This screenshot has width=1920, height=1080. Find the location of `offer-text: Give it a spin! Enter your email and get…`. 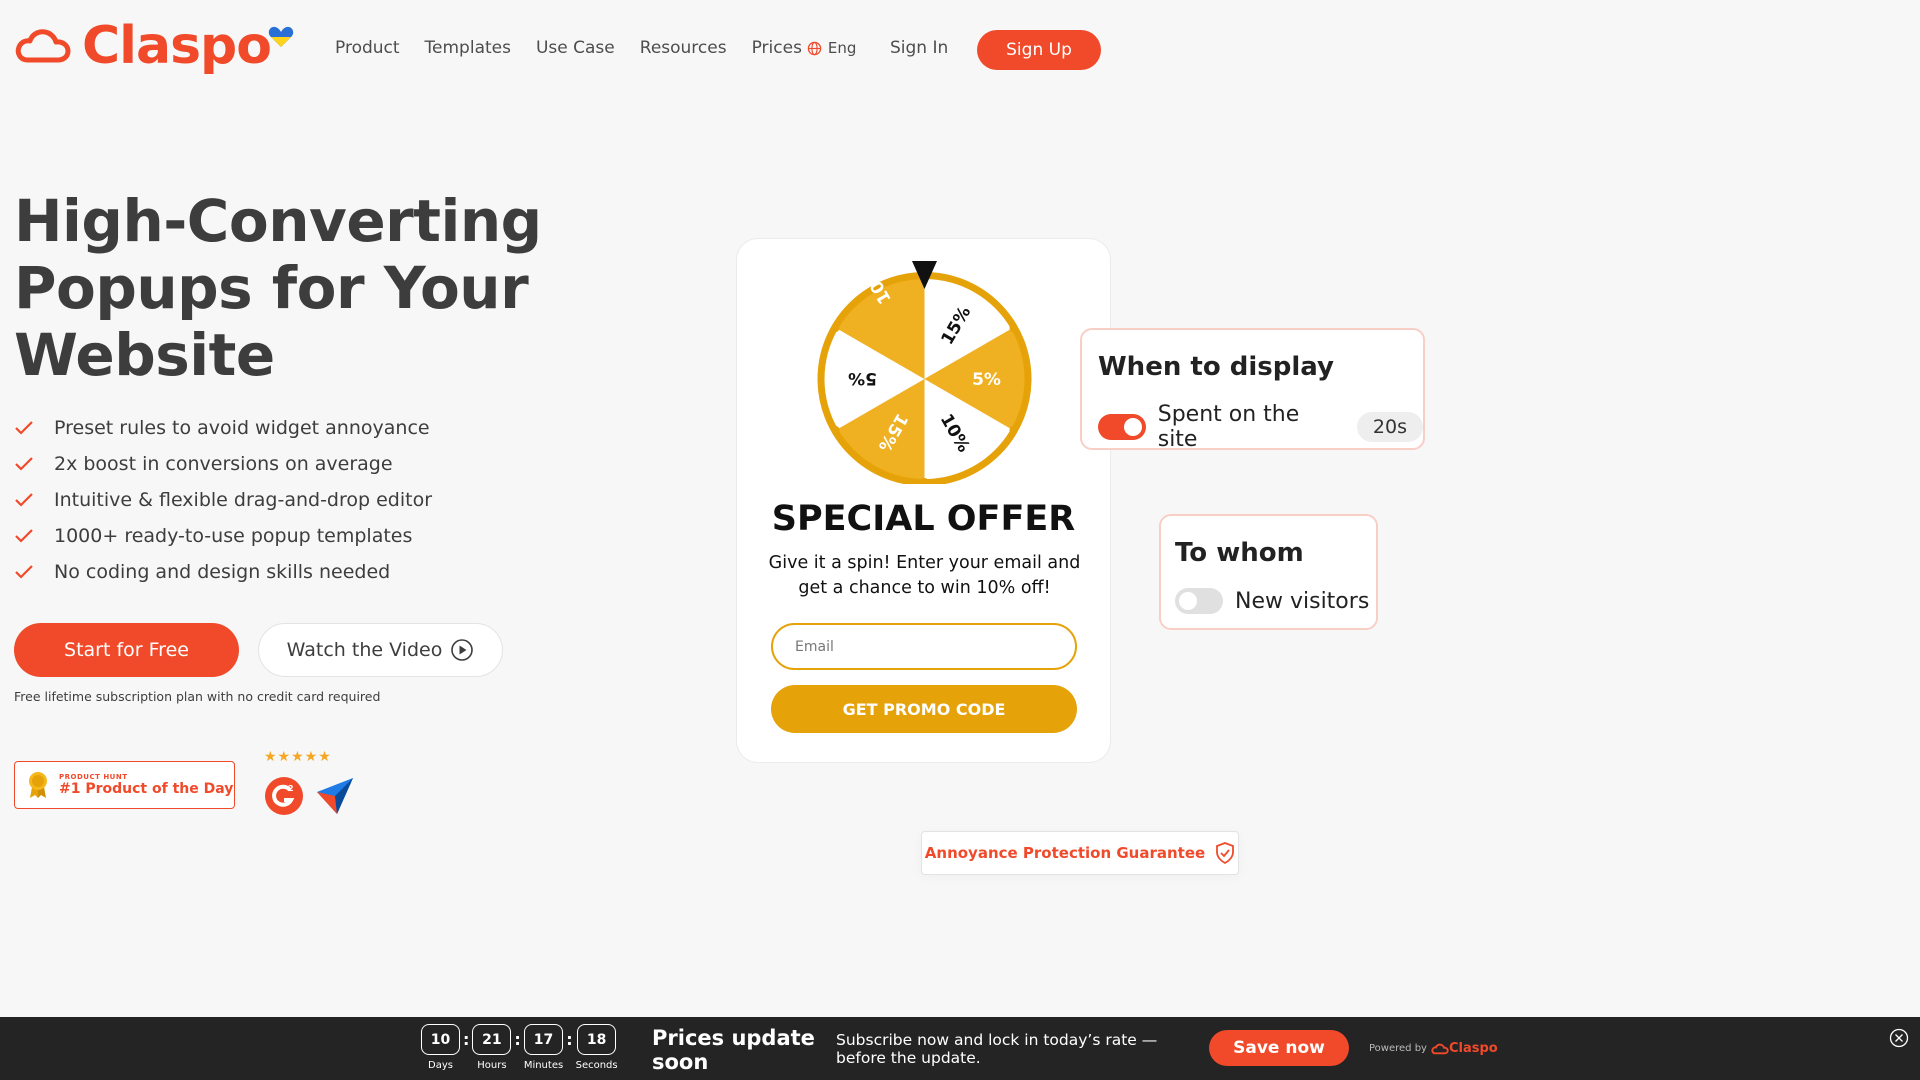

offer-text: Give it a spin! Enter your email and get… is located at coordinates (924, 575).